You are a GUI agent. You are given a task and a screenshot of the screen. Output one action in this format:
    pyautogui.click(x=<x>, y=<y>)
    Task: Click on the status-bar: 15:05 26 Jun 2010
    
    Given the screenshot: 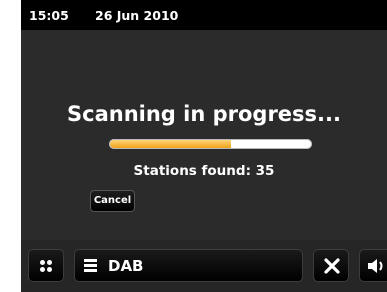 What is the action you would take?
    pyautogui.click(x=204, y=15)
    